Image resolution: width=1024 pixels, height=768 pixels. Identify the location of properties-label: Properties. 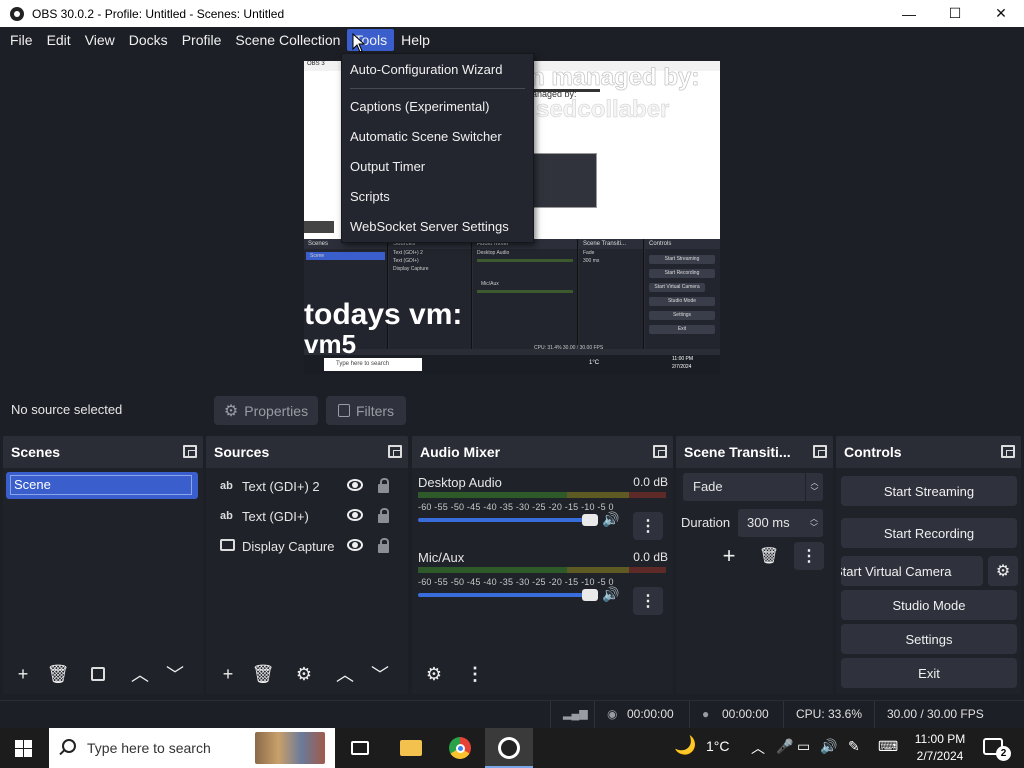
(276, 410).